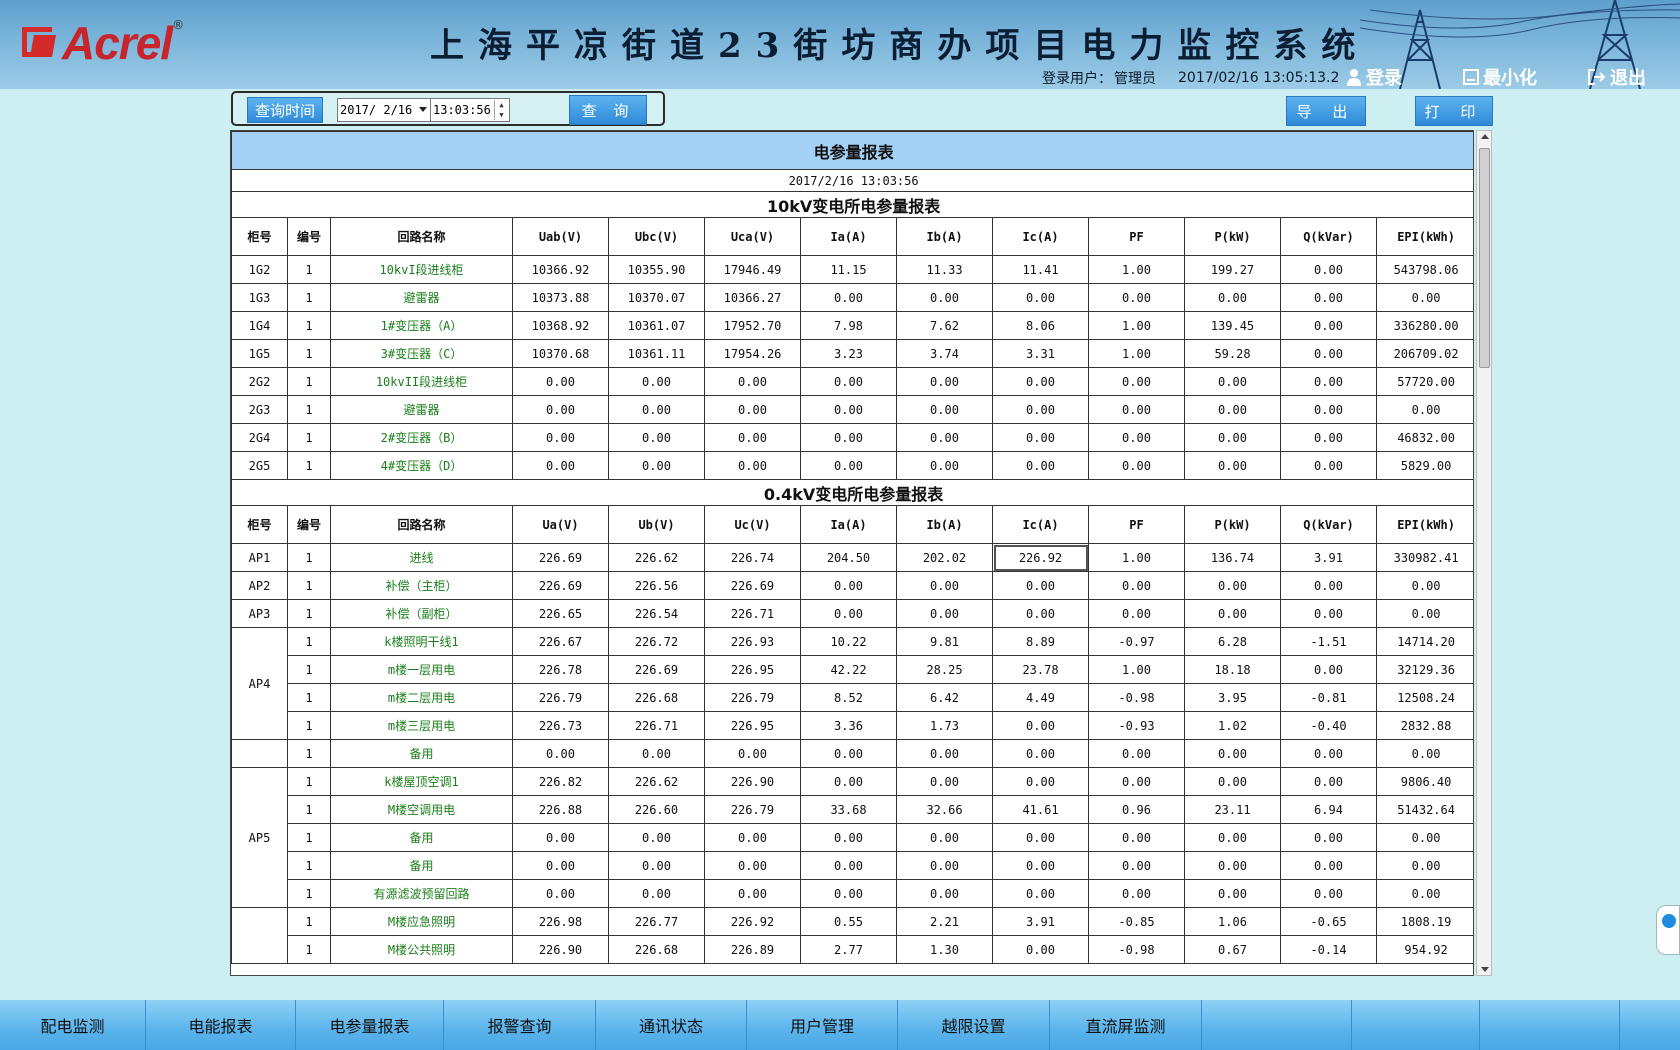  What do you see at coordinates (1232, 641) in the screenshot?
I see `value-cell: 6.28` at bounding box center [1232, 641].